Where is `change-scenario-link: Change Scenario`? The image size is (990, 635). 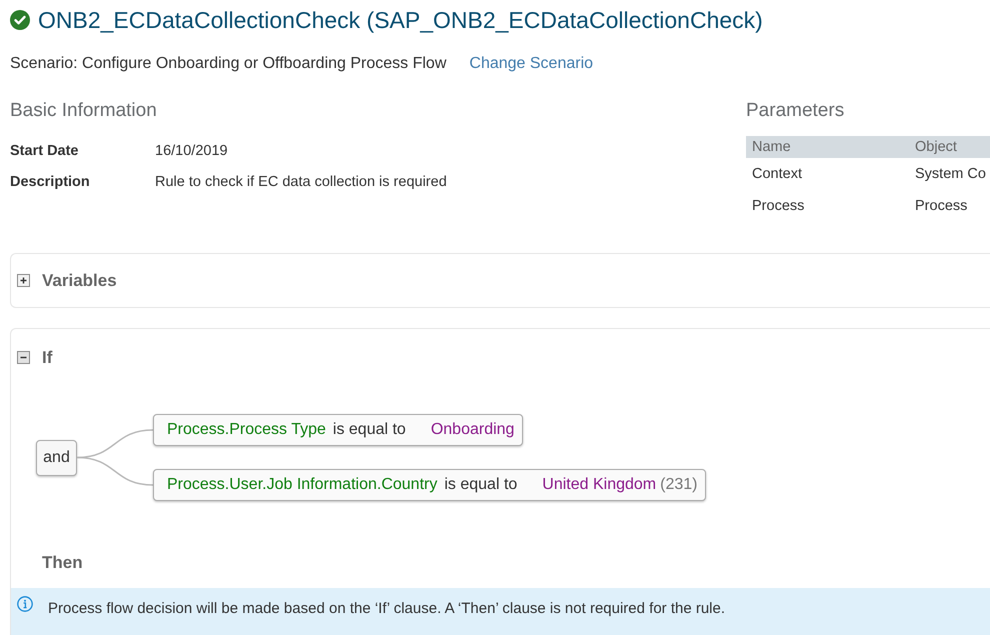 change-scenario-link: Change Scenario is located at coordinates (531, 64).